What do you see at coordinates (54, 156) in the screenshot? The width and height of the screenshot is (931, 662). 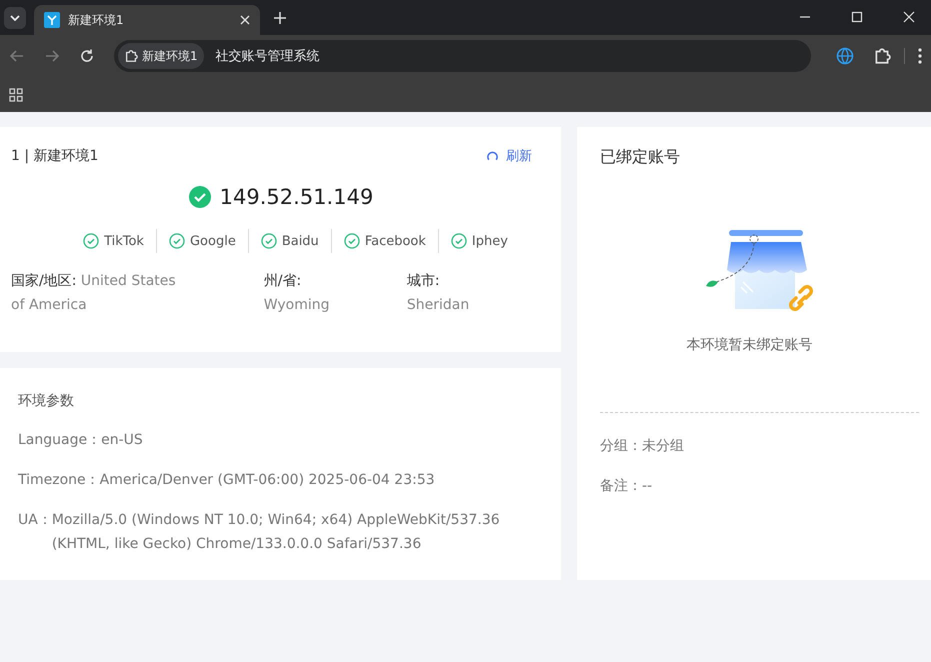 I see `environment-title: 1 | 新建环境1` at bounding box center [54, 156].